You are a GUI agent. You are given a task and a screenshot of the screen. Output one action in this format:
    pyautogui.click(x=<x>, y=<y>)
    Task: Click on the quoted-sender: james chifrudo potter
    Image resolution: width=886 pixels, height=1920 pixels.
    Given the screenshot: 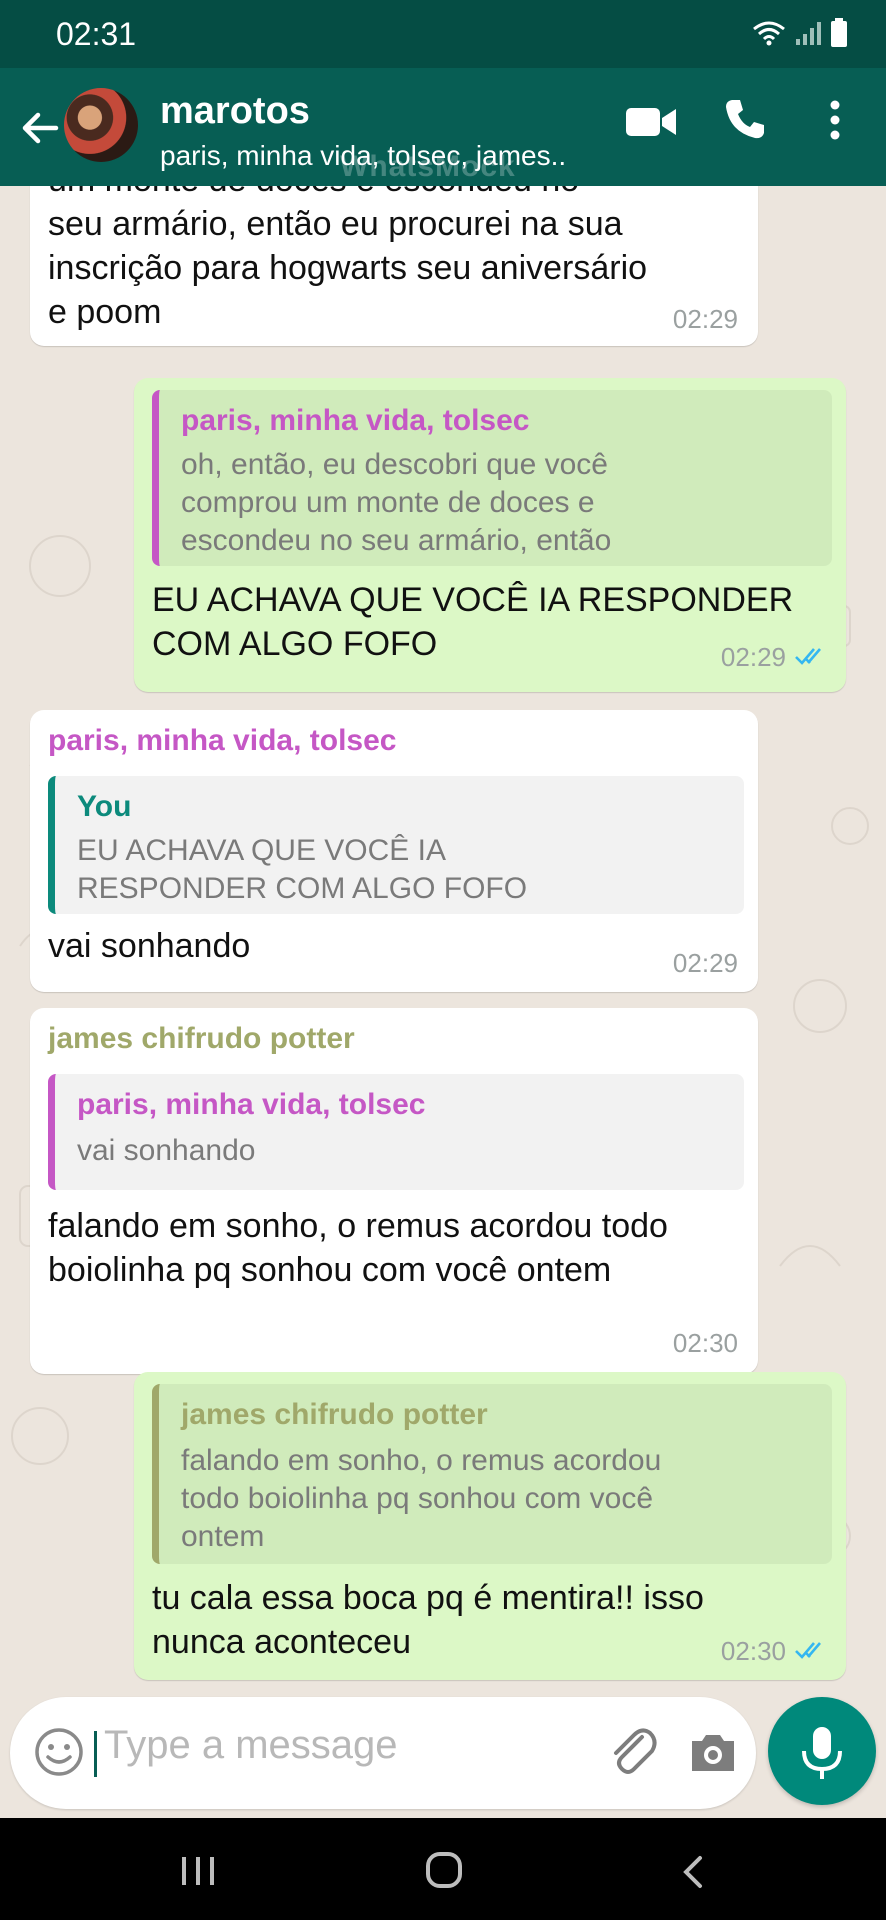 What is the action you would take?
    pyautogui.click(x=334, y=1414)
    